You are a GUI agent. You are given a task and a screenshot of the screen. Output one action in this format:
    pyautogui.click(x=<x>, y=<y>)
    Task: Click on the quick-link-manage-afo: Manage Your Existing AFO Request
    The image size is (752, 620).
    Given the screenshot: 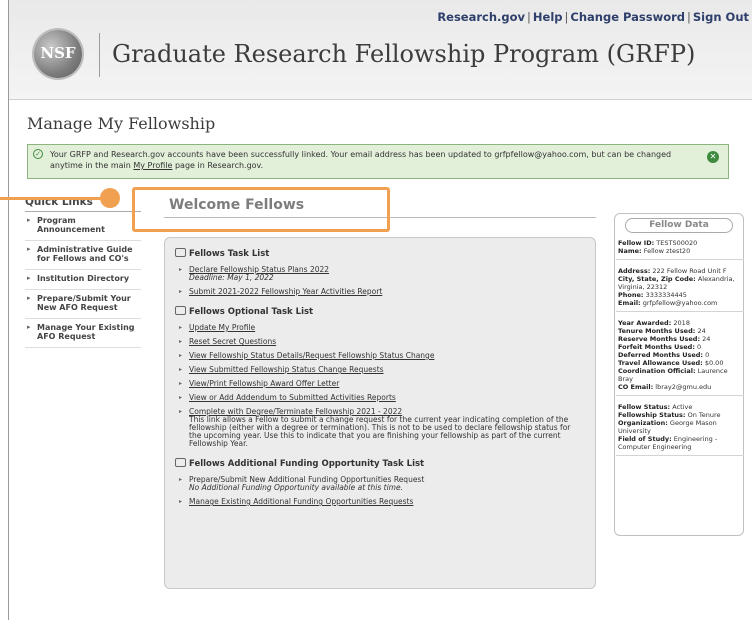 What is the action you would take?
    pyautogui.click(x=83, y=333)
    